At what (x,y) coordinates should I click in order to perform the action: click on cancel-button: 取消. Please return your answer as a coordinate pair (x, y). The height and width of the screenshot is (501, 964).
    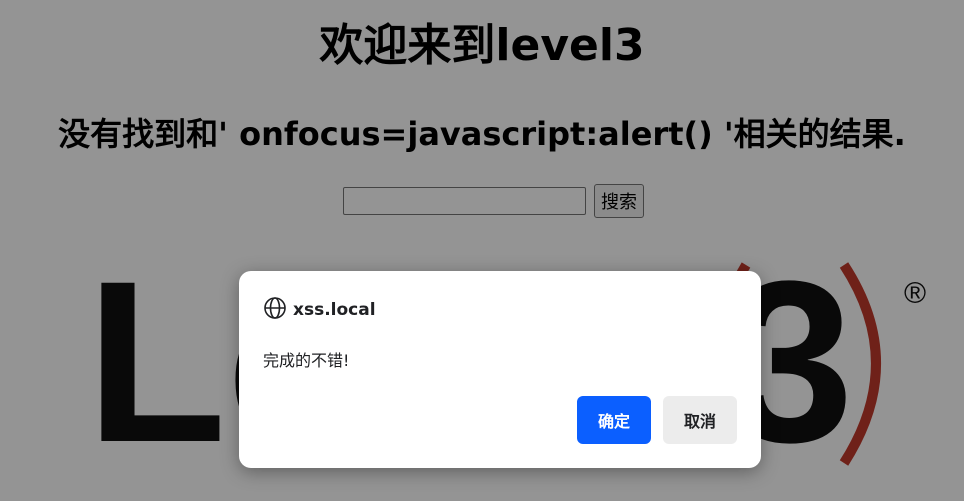
    Looking at the image, I should click on (700, 420).